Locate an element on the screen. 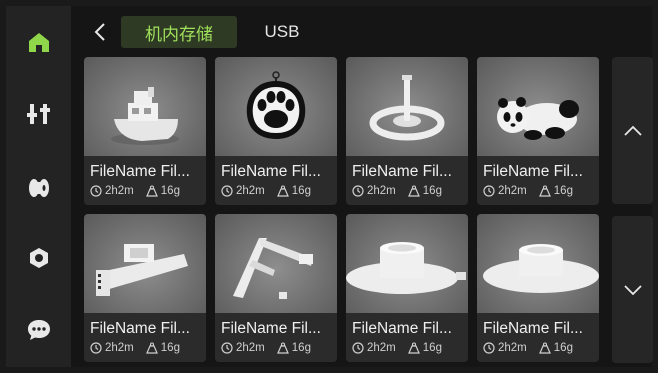 This screenshot has height=373, width=658. nav-filament-button is located at coordinates (38, 188).